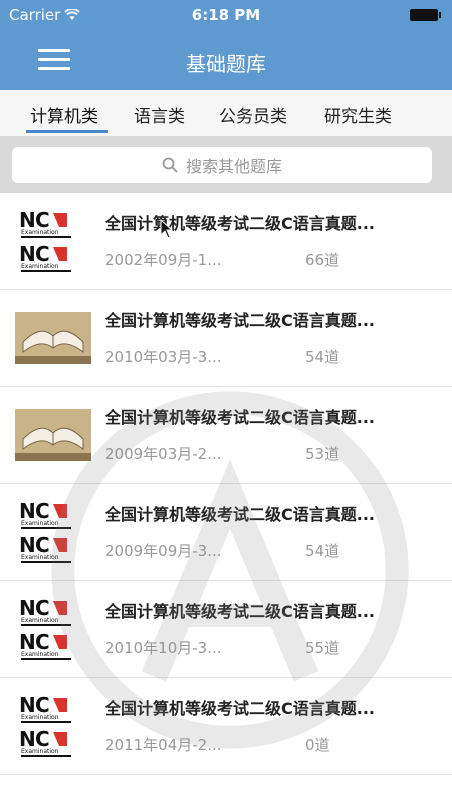 The width and height of the screenshot is (452, 785). What do you see at coordinates (226, 64) in the screenshot?
I see `page-title: 基础题库` at bounding box center [226, 64].